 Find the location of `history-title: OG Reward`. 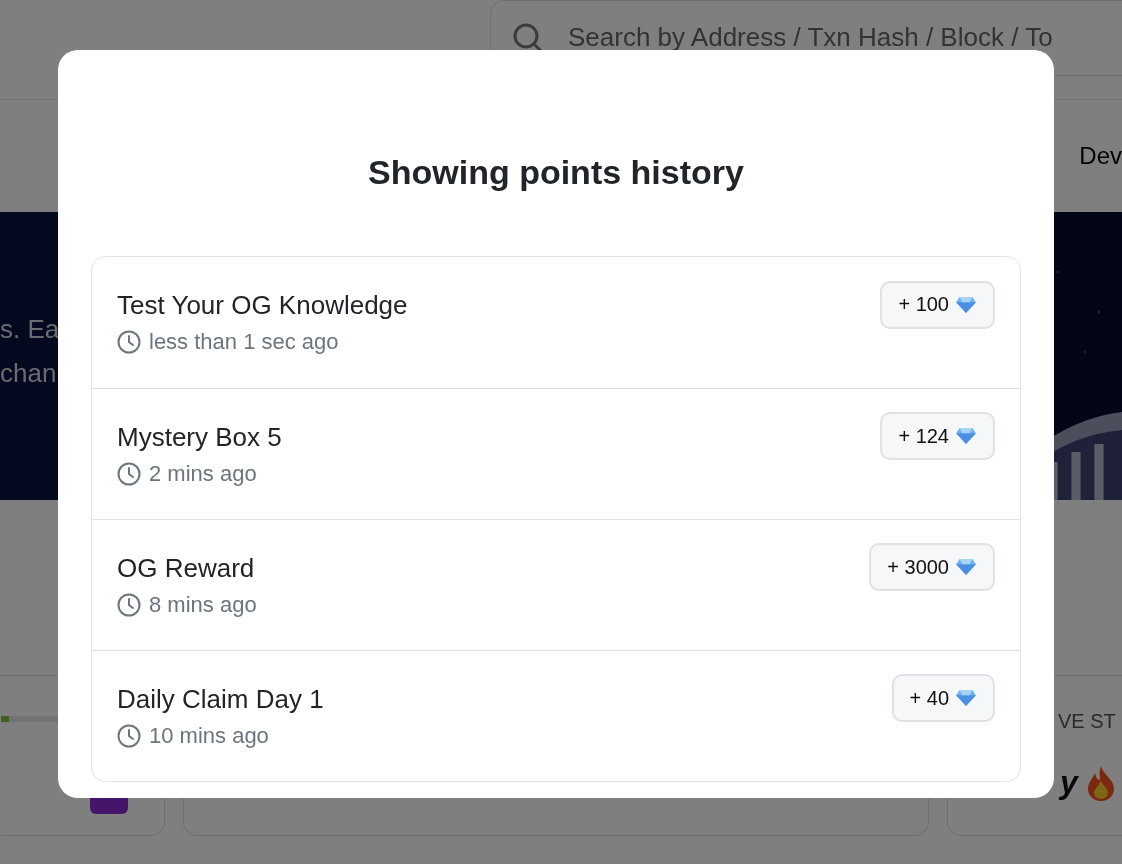

history-title: OG Reward is located at coordinates (186, 568).